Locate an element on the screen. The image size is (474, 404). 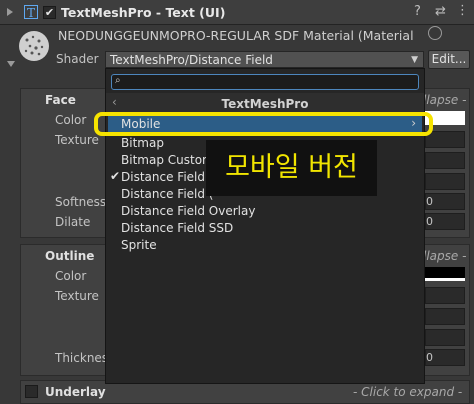
outline-offset-field is located at coordinates (445, 337).